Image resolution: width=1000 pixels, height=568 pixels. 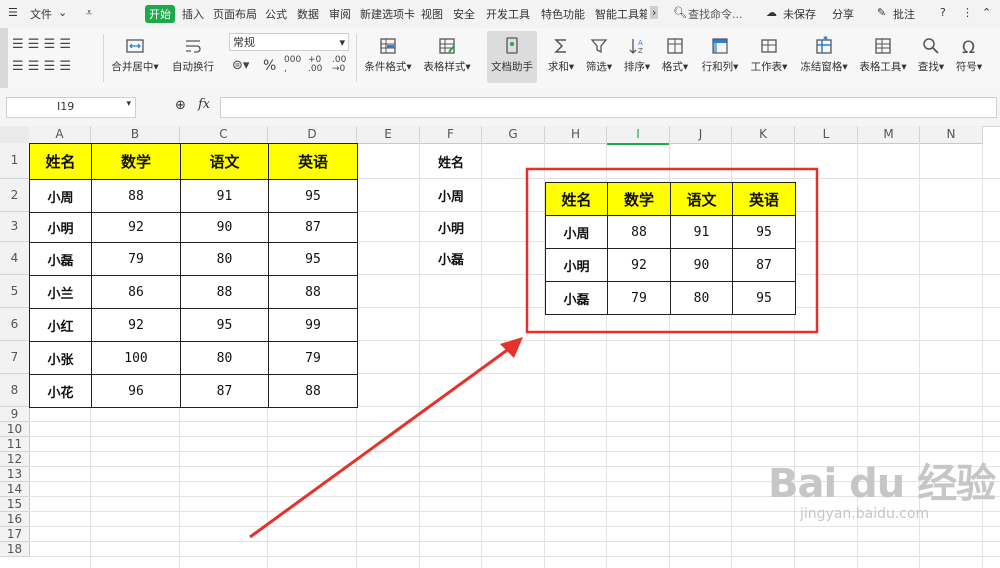 I want to click on filter-icon, so click(x=599, y=46).